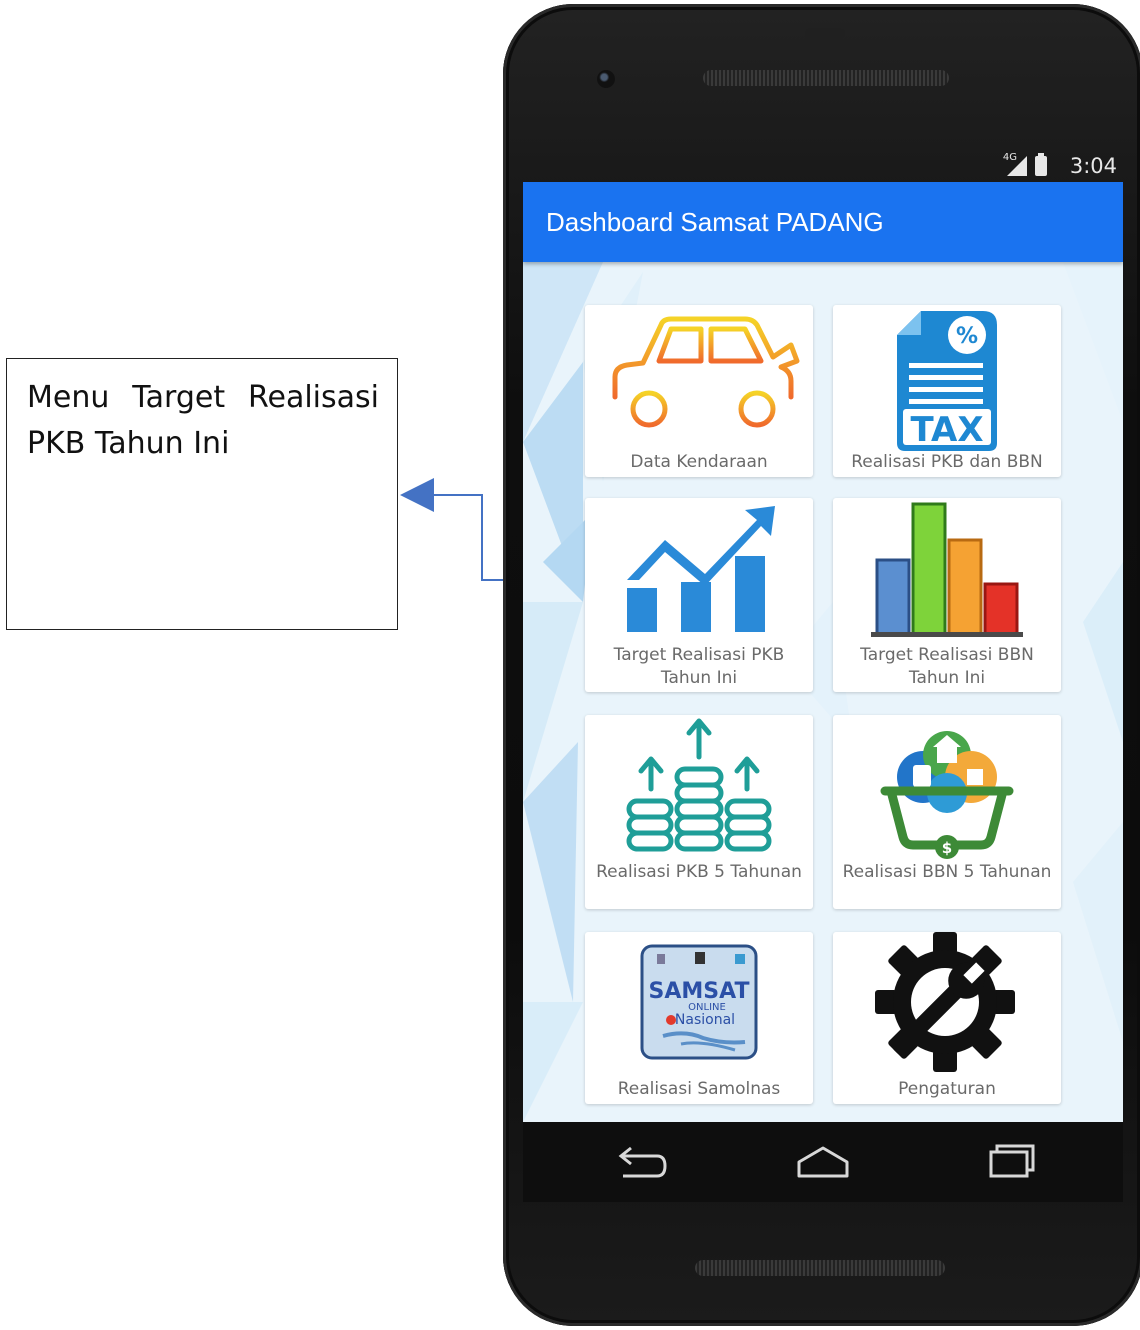 The width and height of the screenshot is (1140, 1330). What do you see at coordinates (820, 1268) in the screenshot?
I see `bottom-speaker` at bounding box center [820, 1268].